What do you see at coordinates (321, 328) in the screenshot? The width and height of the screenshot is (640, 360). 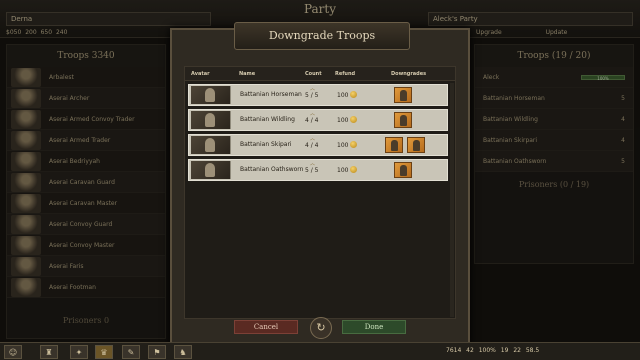 I see `reset-icon: ↻` at bounding box center [321, 328].